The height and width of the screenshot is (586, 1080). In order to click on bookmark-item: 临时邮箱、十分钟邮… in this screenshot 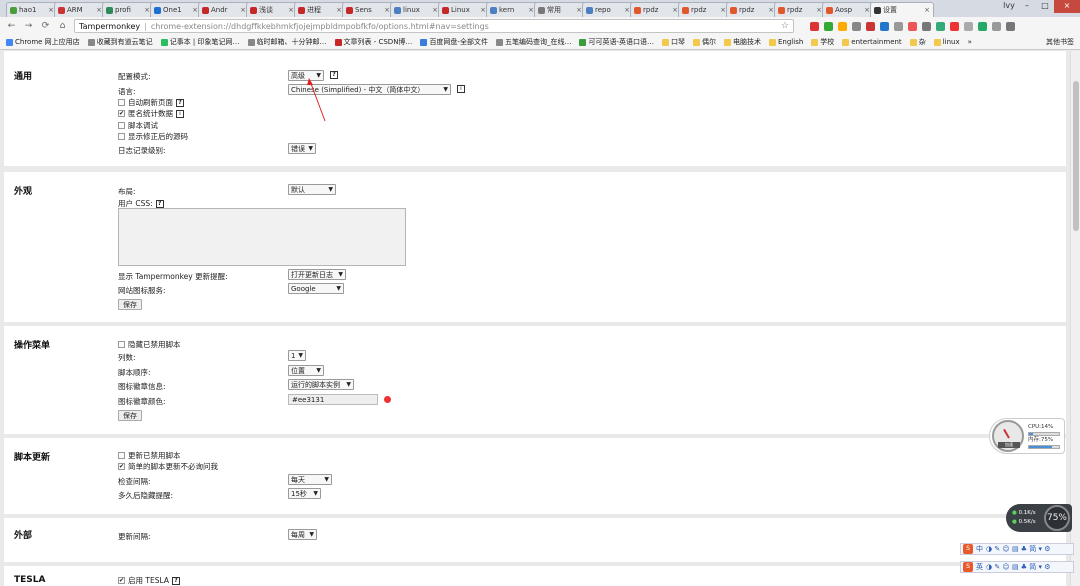, I will do `click(287, 42)`.